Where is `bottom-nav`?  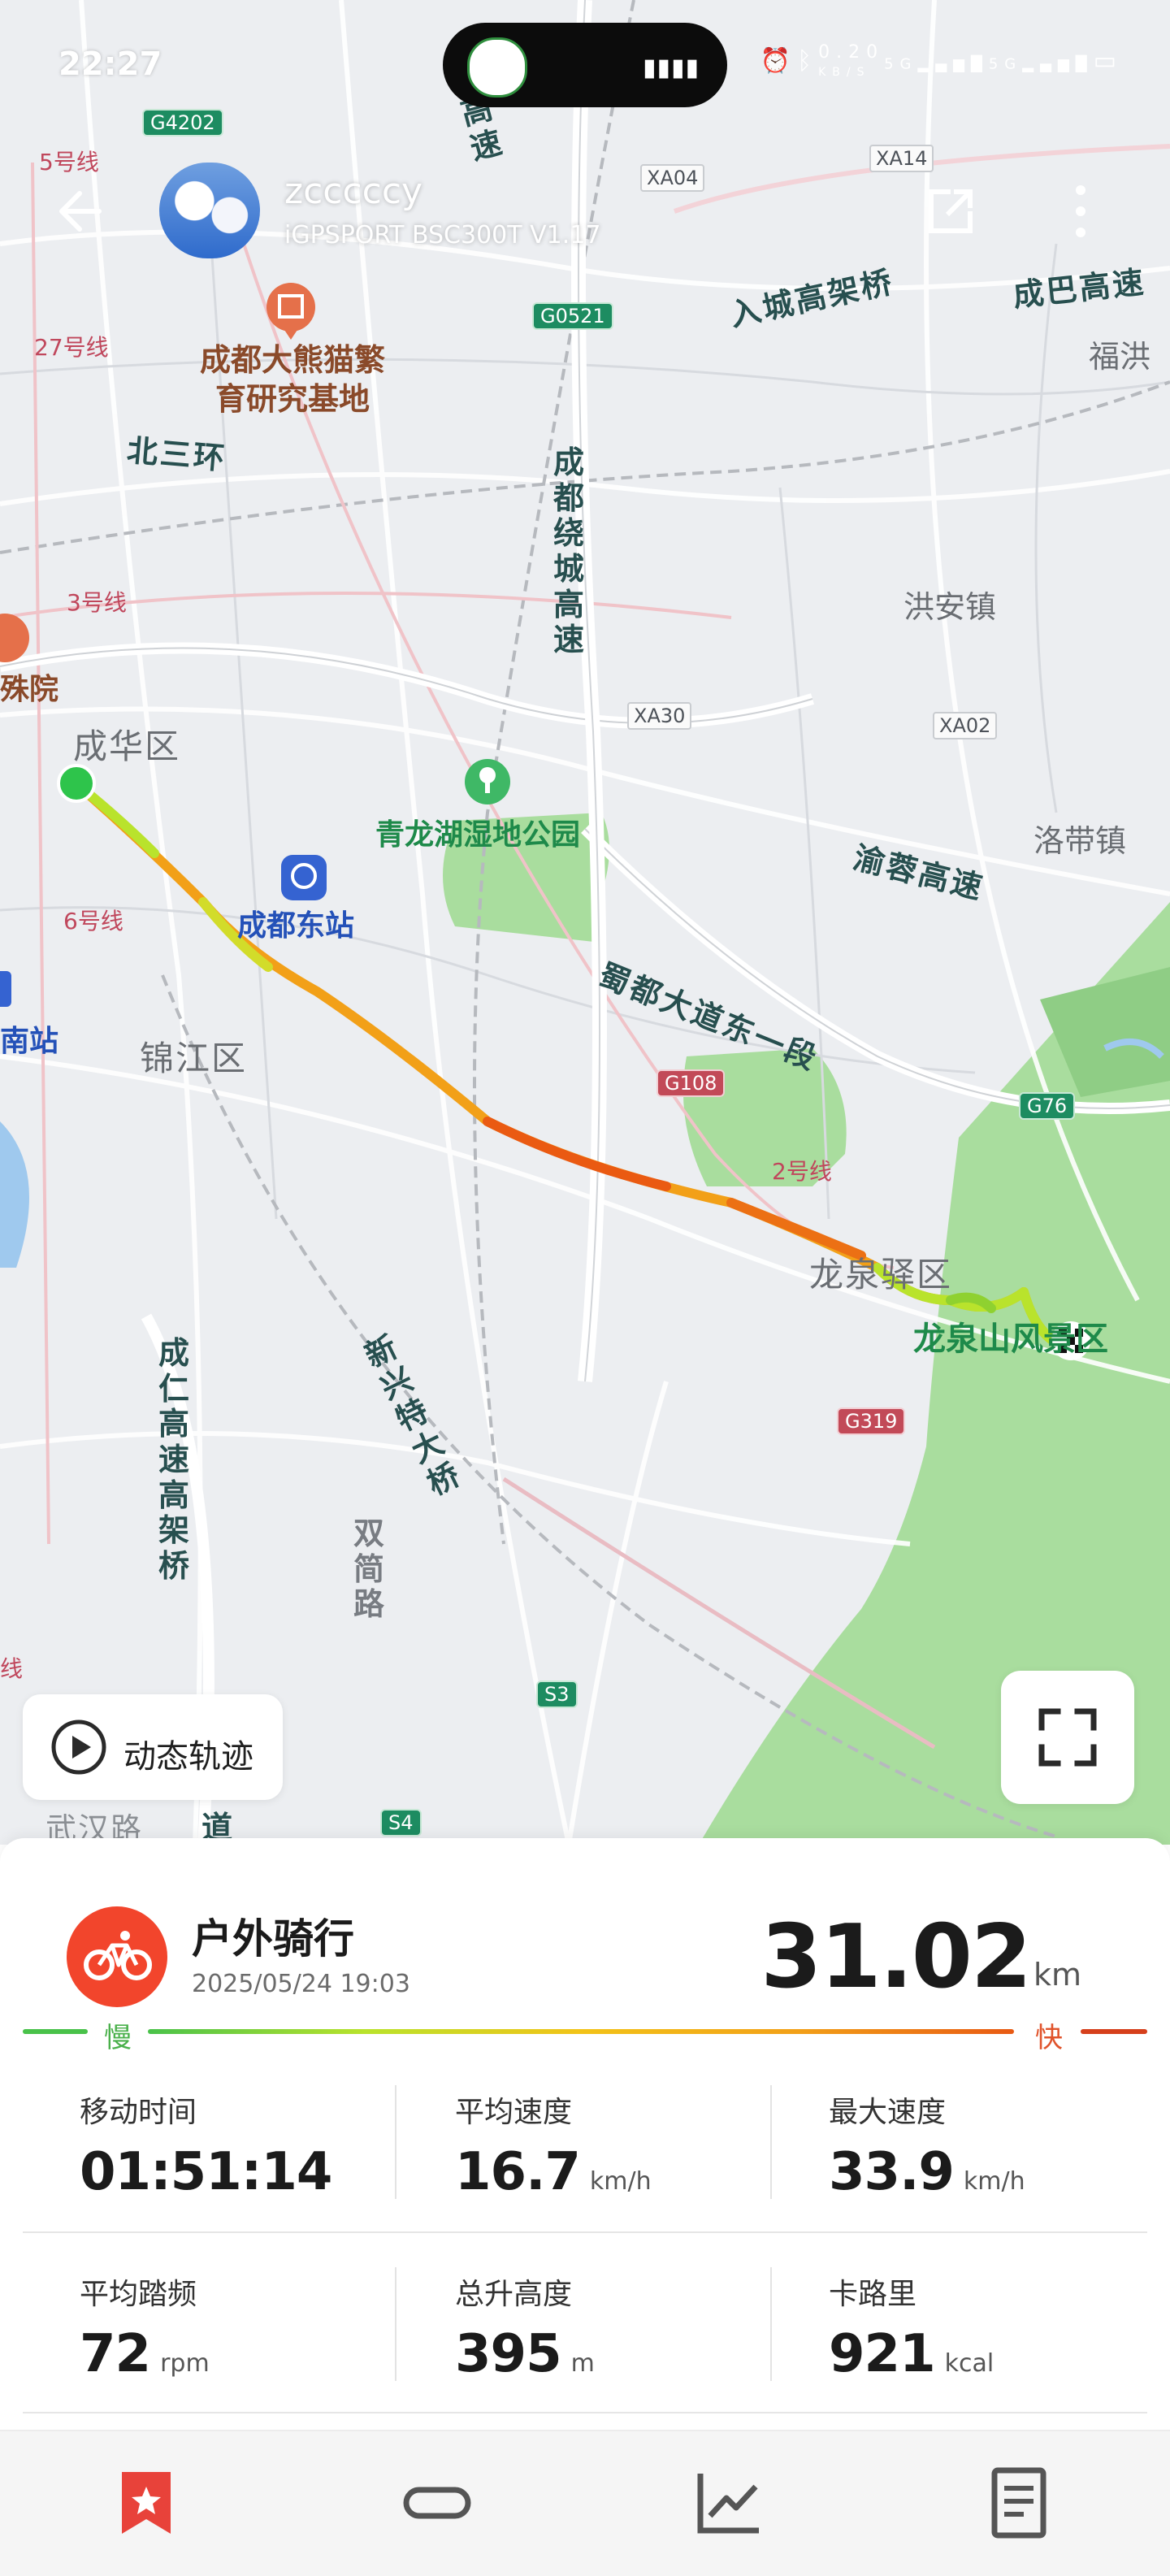
bottom-nav is located at coordinates (585, 2503).